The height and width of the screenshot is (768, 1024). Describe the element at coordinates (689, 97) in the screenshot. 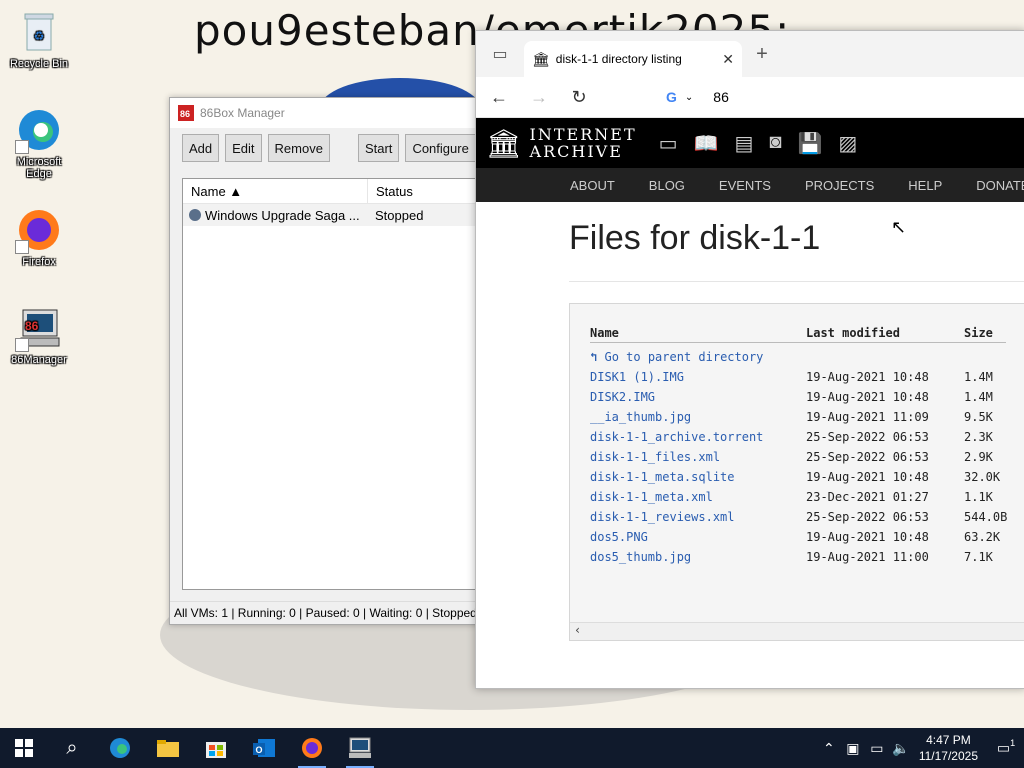

I see `chevron-down-icon: ⌄` at that location.